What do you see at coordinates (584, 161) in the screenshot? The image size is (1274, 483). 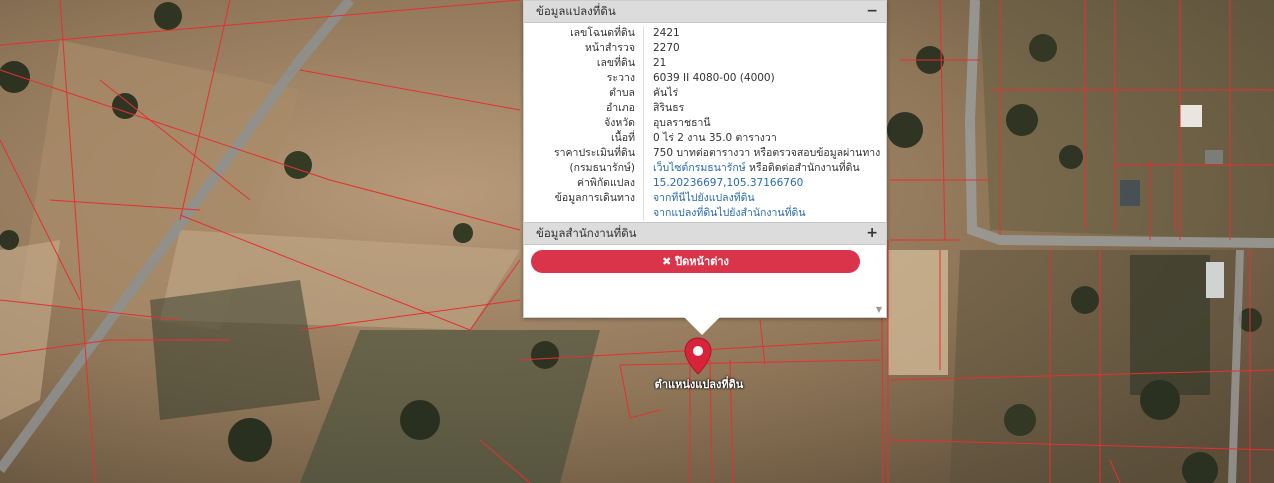 I see `row-label: ราคาประเมินที่ดิน (กรมธนารักษ์)` at bounding box center [584, 161].